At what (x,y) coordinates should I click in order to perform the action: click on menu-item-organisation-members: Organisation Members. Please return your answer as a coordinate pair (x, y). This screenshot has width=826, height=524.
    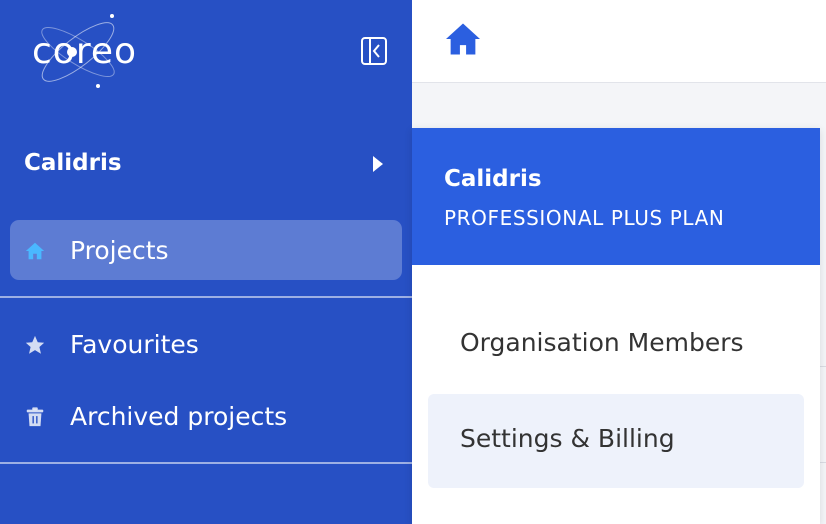
    Looking at the image, I should click on (616, 345).